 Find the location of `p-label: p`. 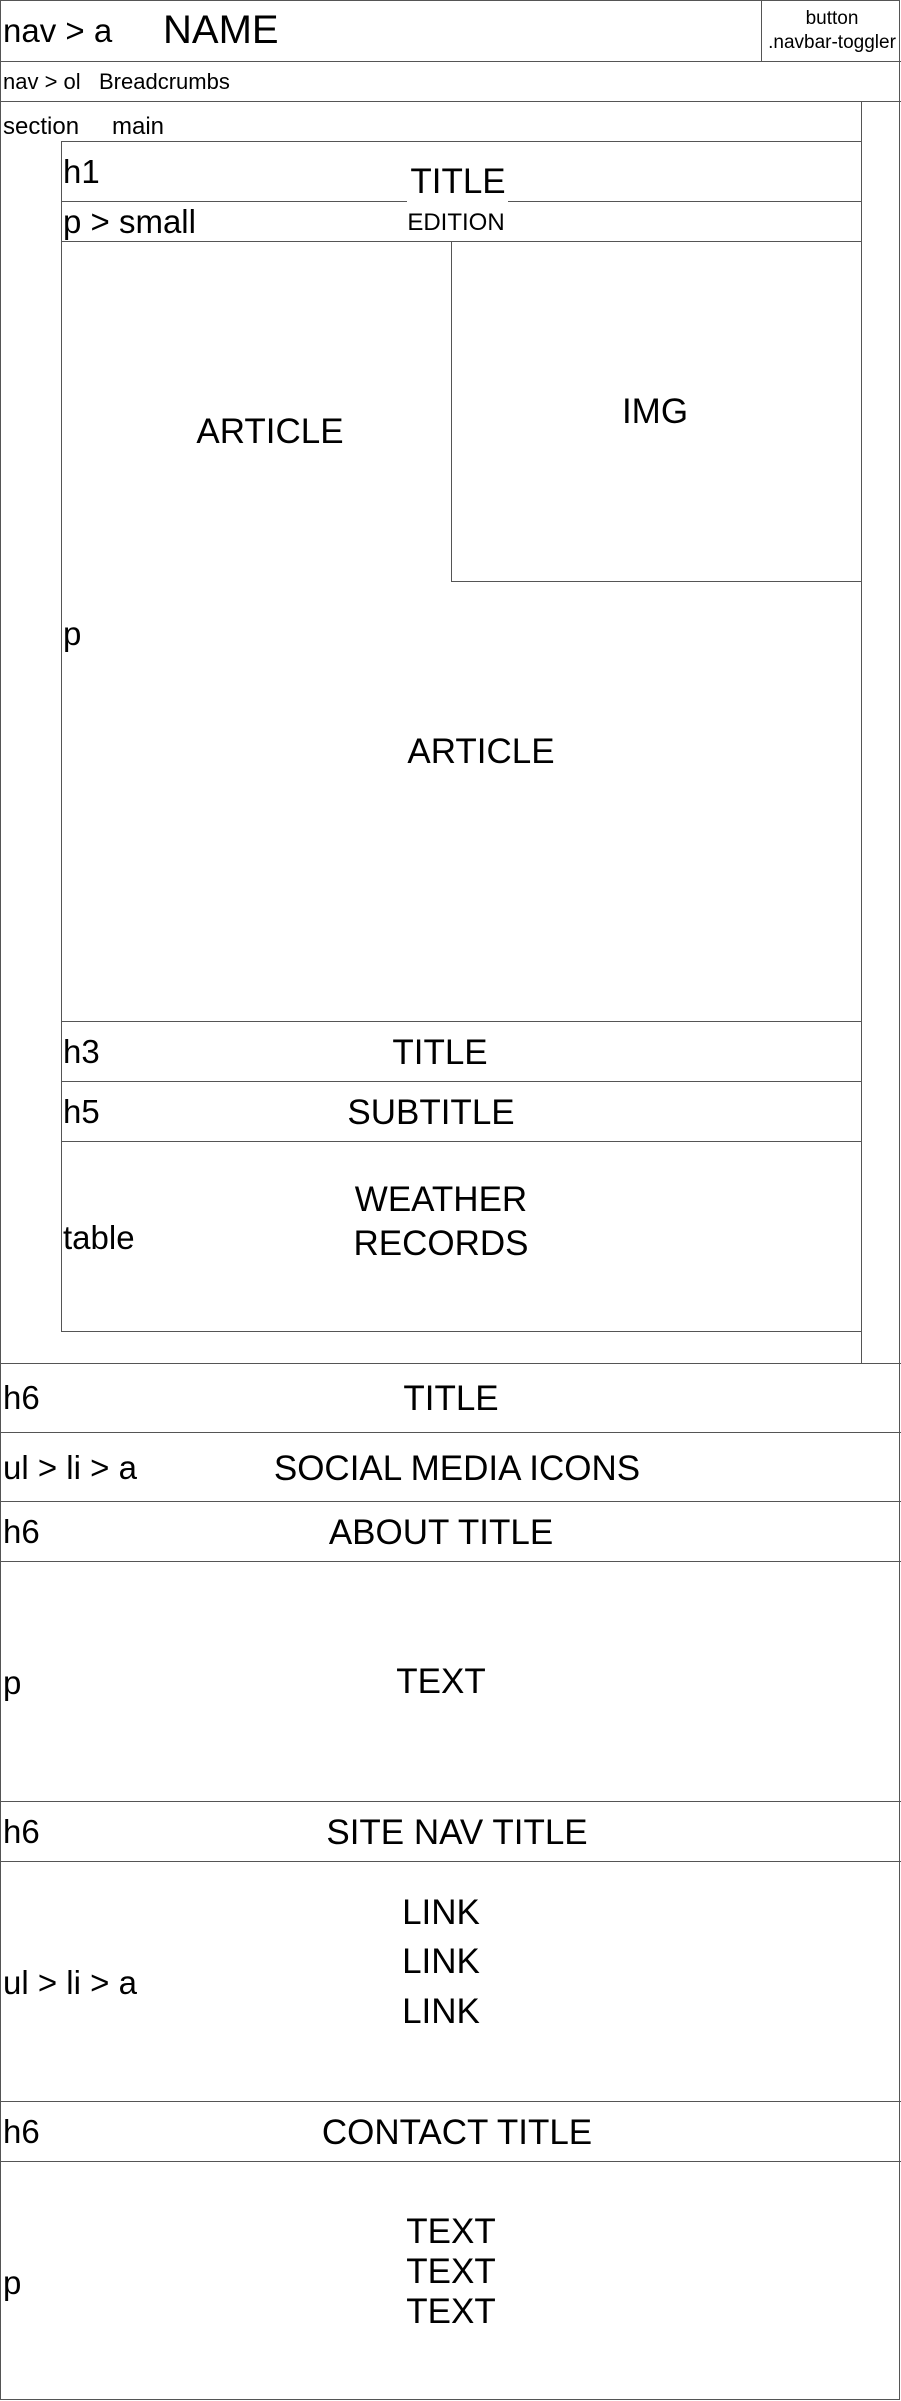

p-label: p is located at coordinates (72, 633).